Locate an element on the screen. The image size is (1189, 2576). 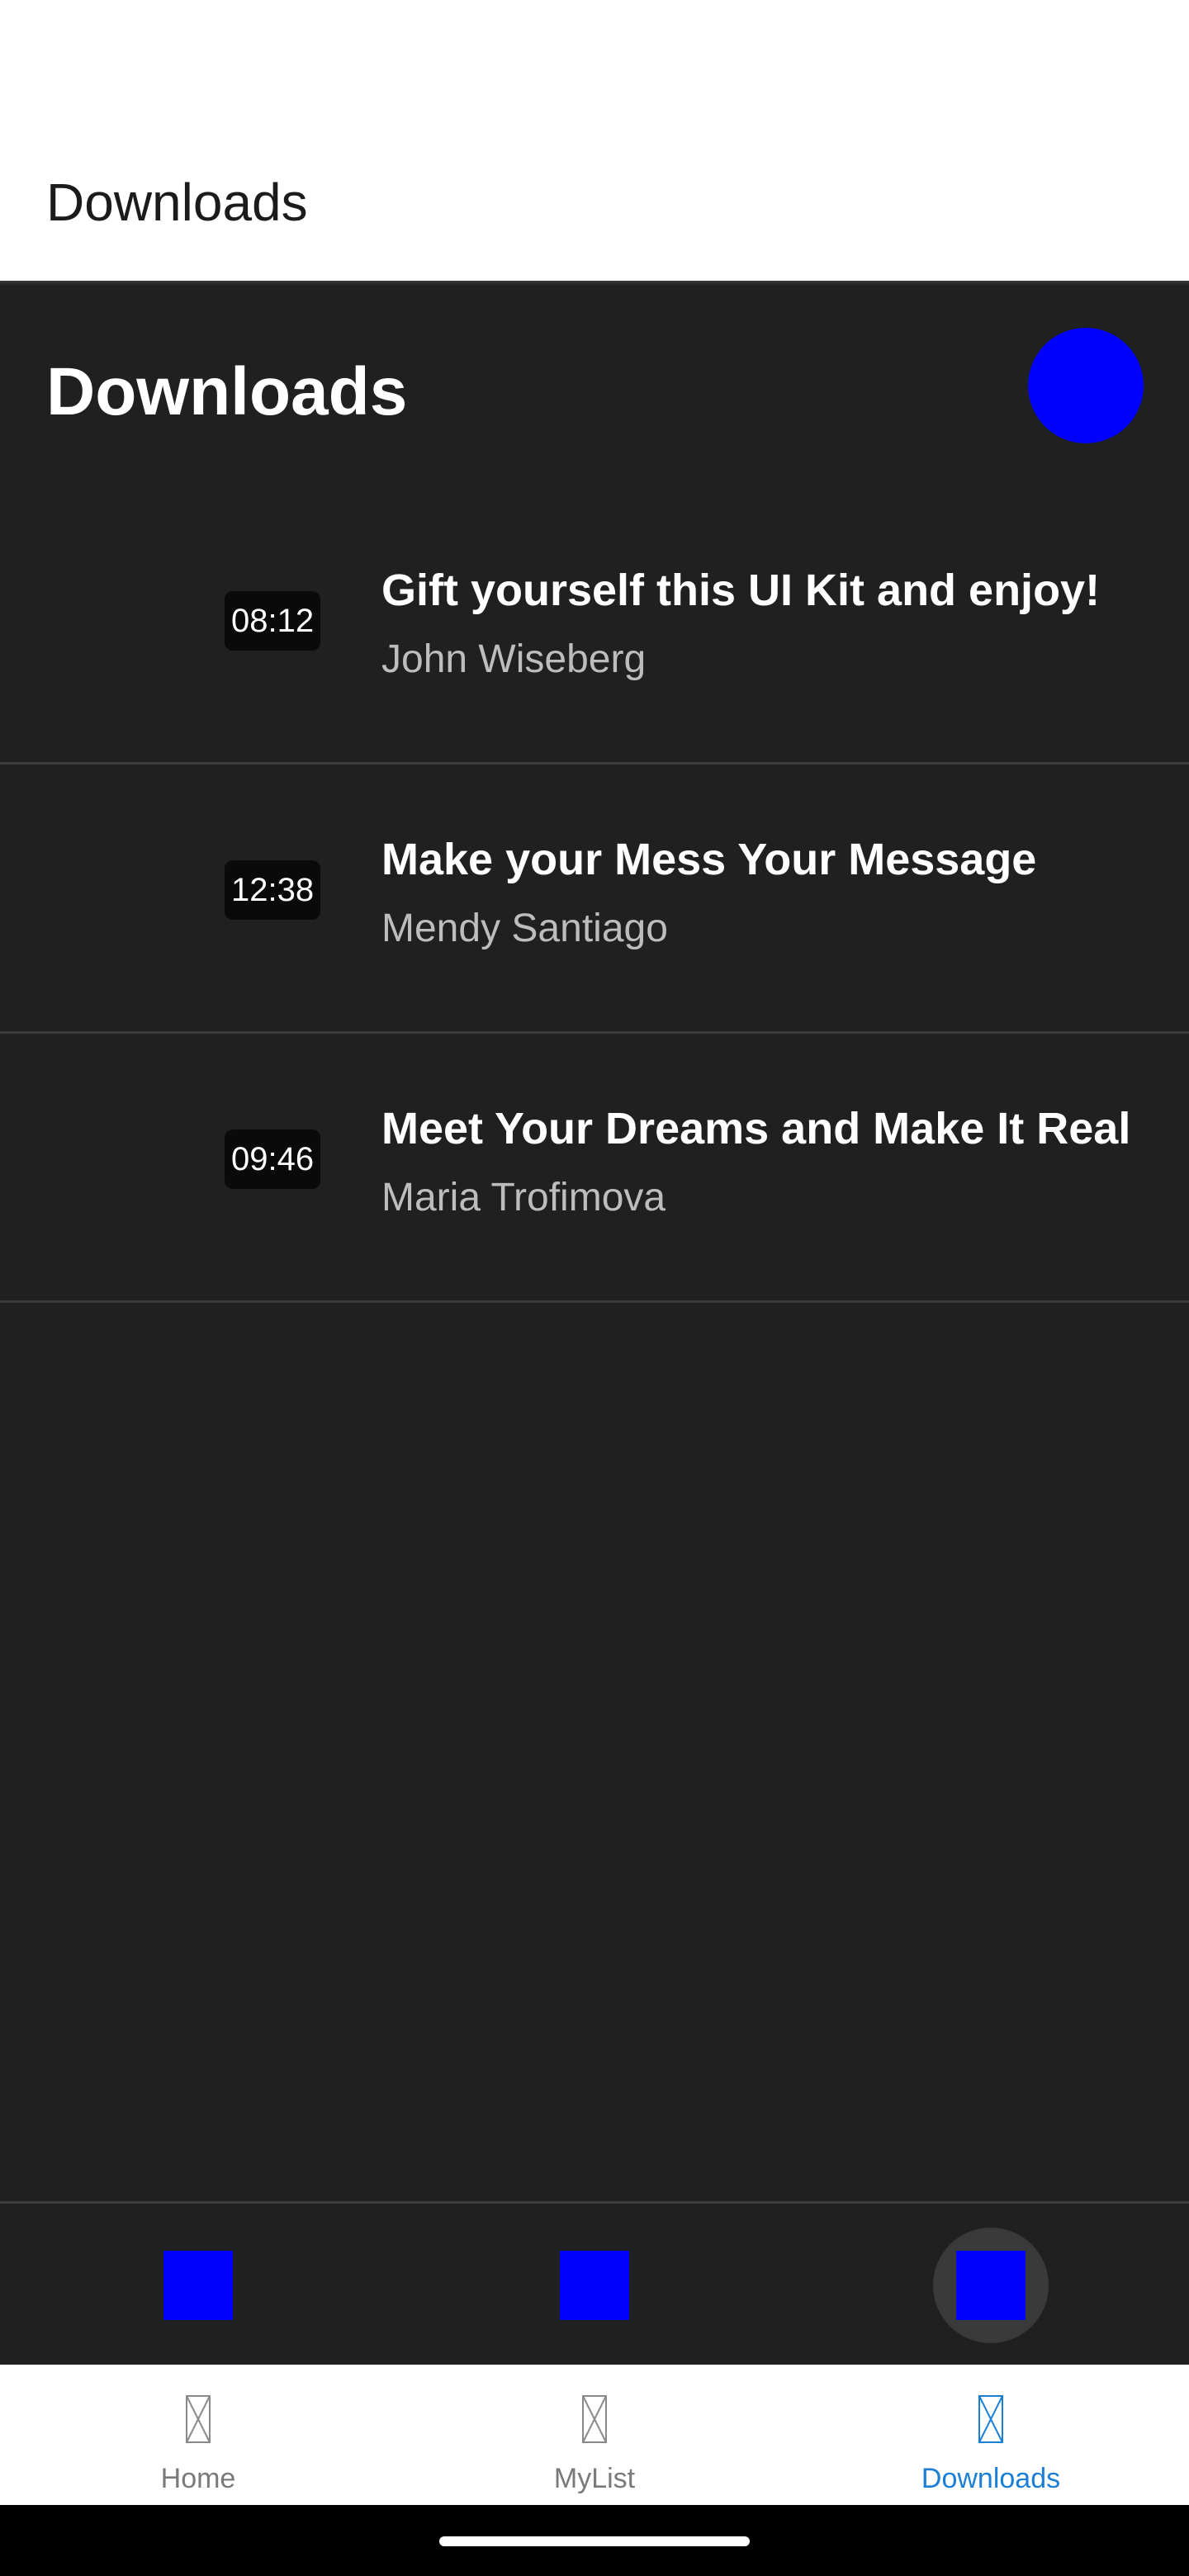
app-bar: Downloads is located at coordinates (594, 140).